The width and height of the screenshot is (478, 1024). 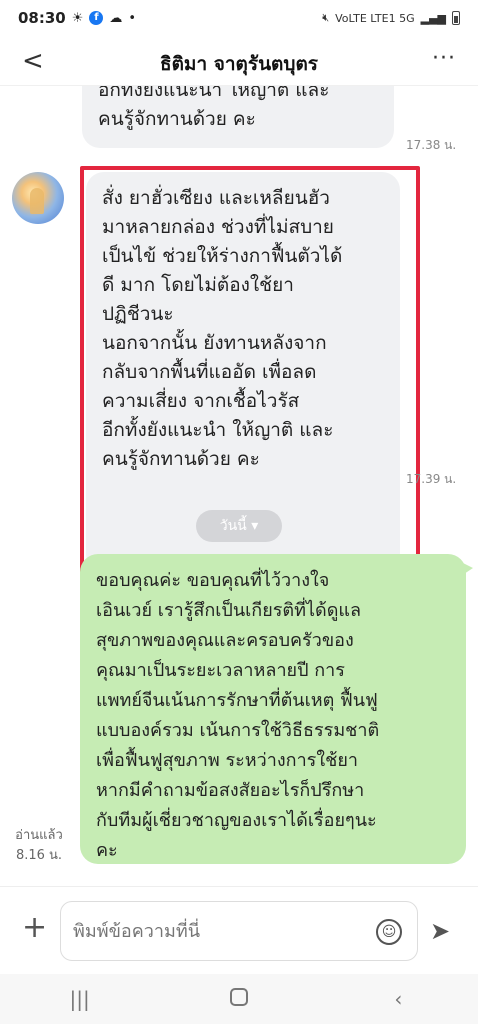 What do you see at coordinates (440, 931) in the screenshot?
I see `send-icon: ➤` at bounding box center [440, 931].